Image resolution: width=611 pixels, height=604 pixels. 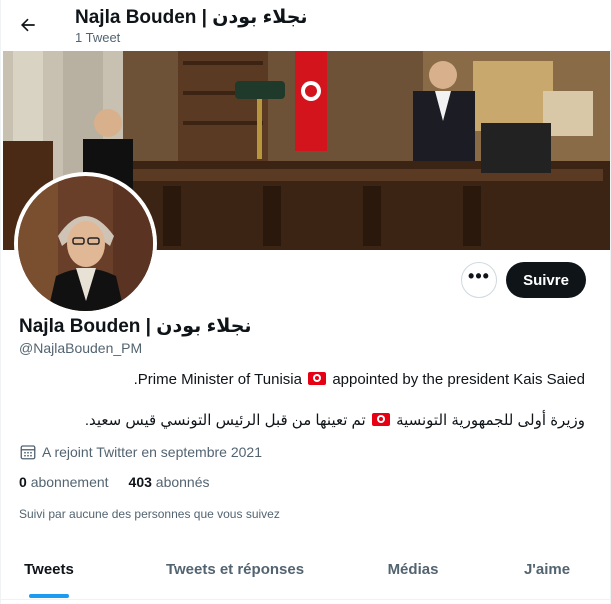 I want to click on header-title: Najla Bouden | نجلاء بودن, so click(x=191, y=17).